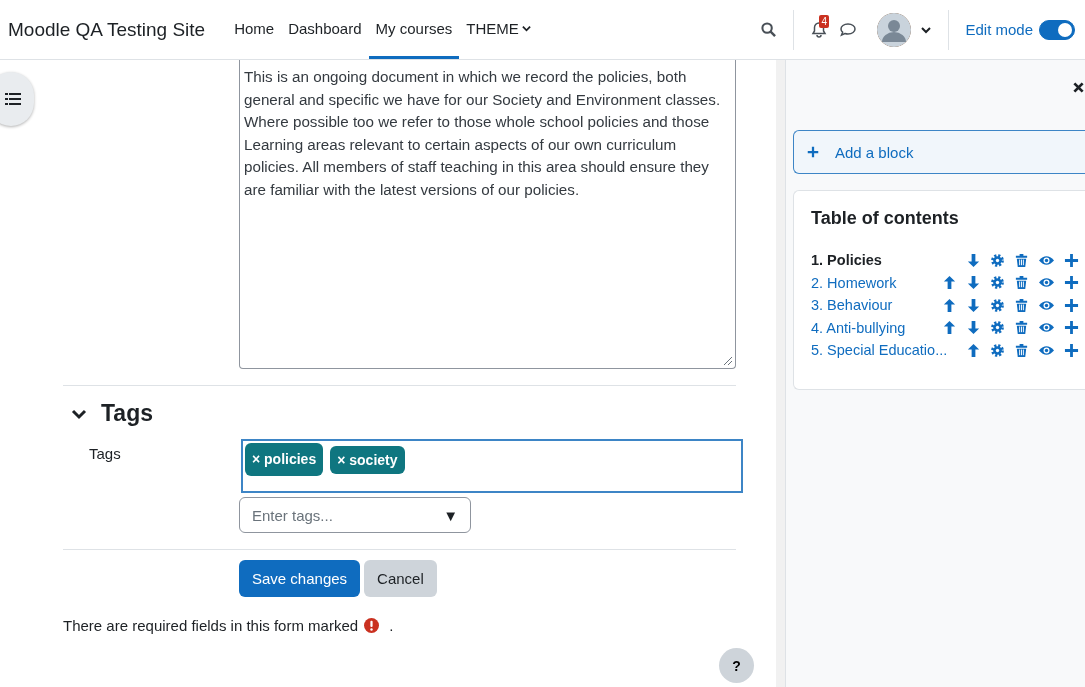  I want to click on note-period: ., so click(391, 625).